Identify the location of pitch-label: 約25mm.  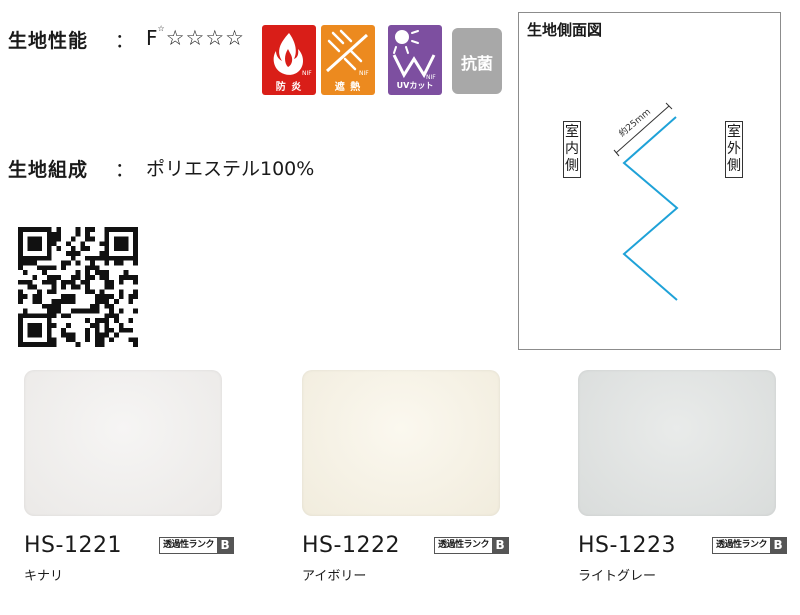
(634, 123).